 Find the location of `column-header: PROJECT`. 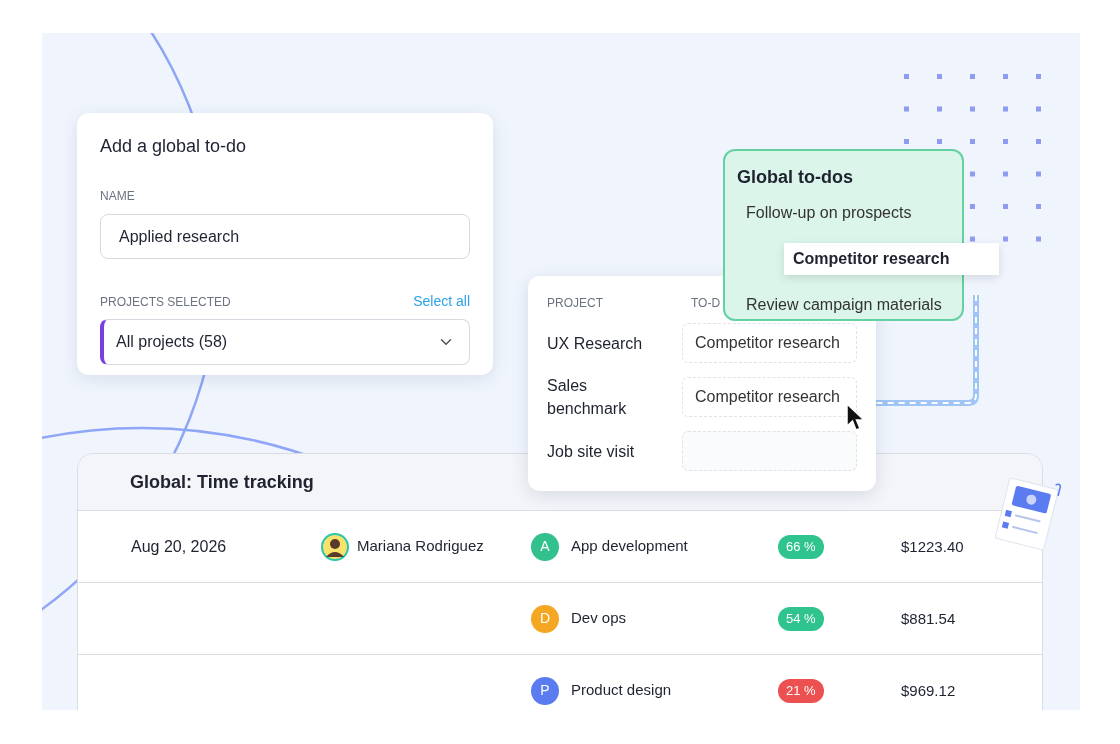

column-header: PROJECT is located at coordinates (575, 303).